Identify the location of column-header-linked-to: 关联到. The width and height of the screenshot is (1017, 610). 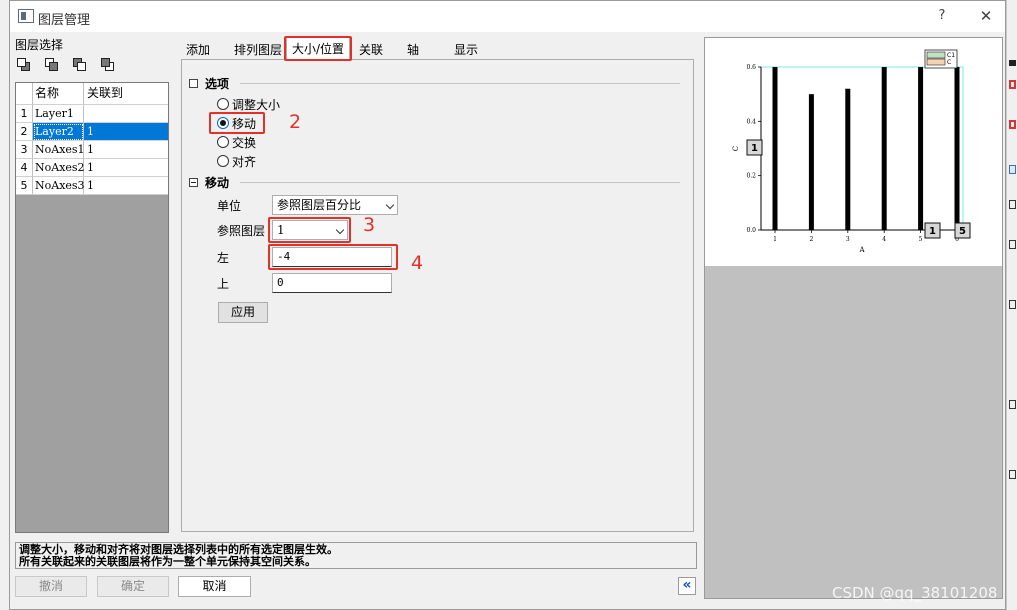
(126, 94).